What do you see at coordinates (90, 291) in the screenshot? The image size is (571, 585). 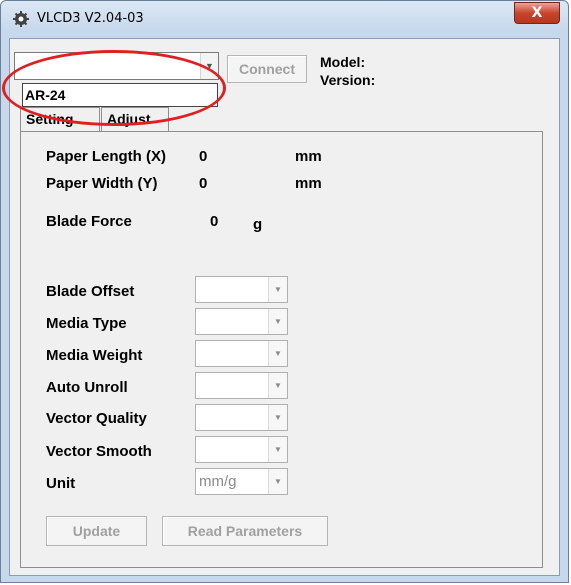 I see `blade-offset-label: Blade Offset` at bounding box center [90, 291].